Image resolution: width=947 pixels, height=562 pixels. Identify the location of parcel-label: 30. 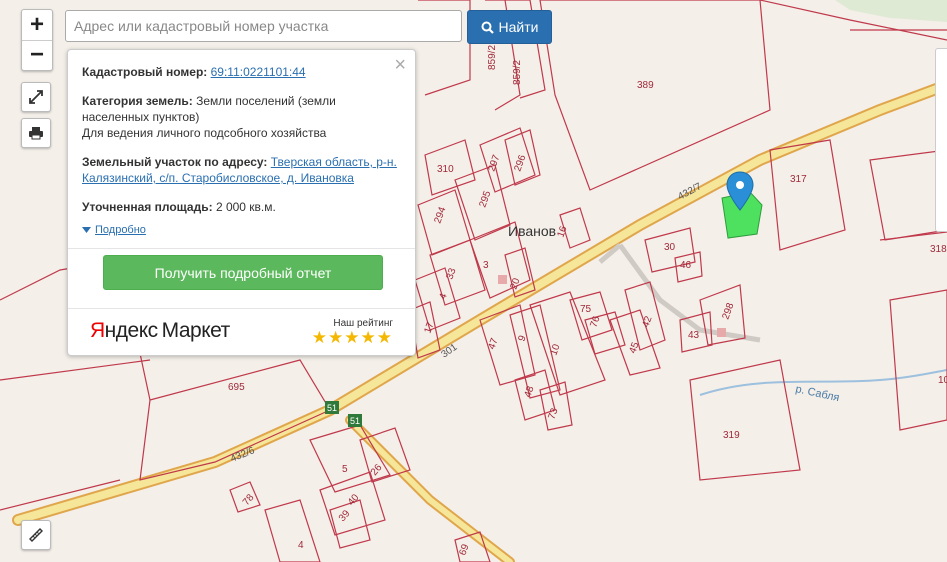
(670, 247).